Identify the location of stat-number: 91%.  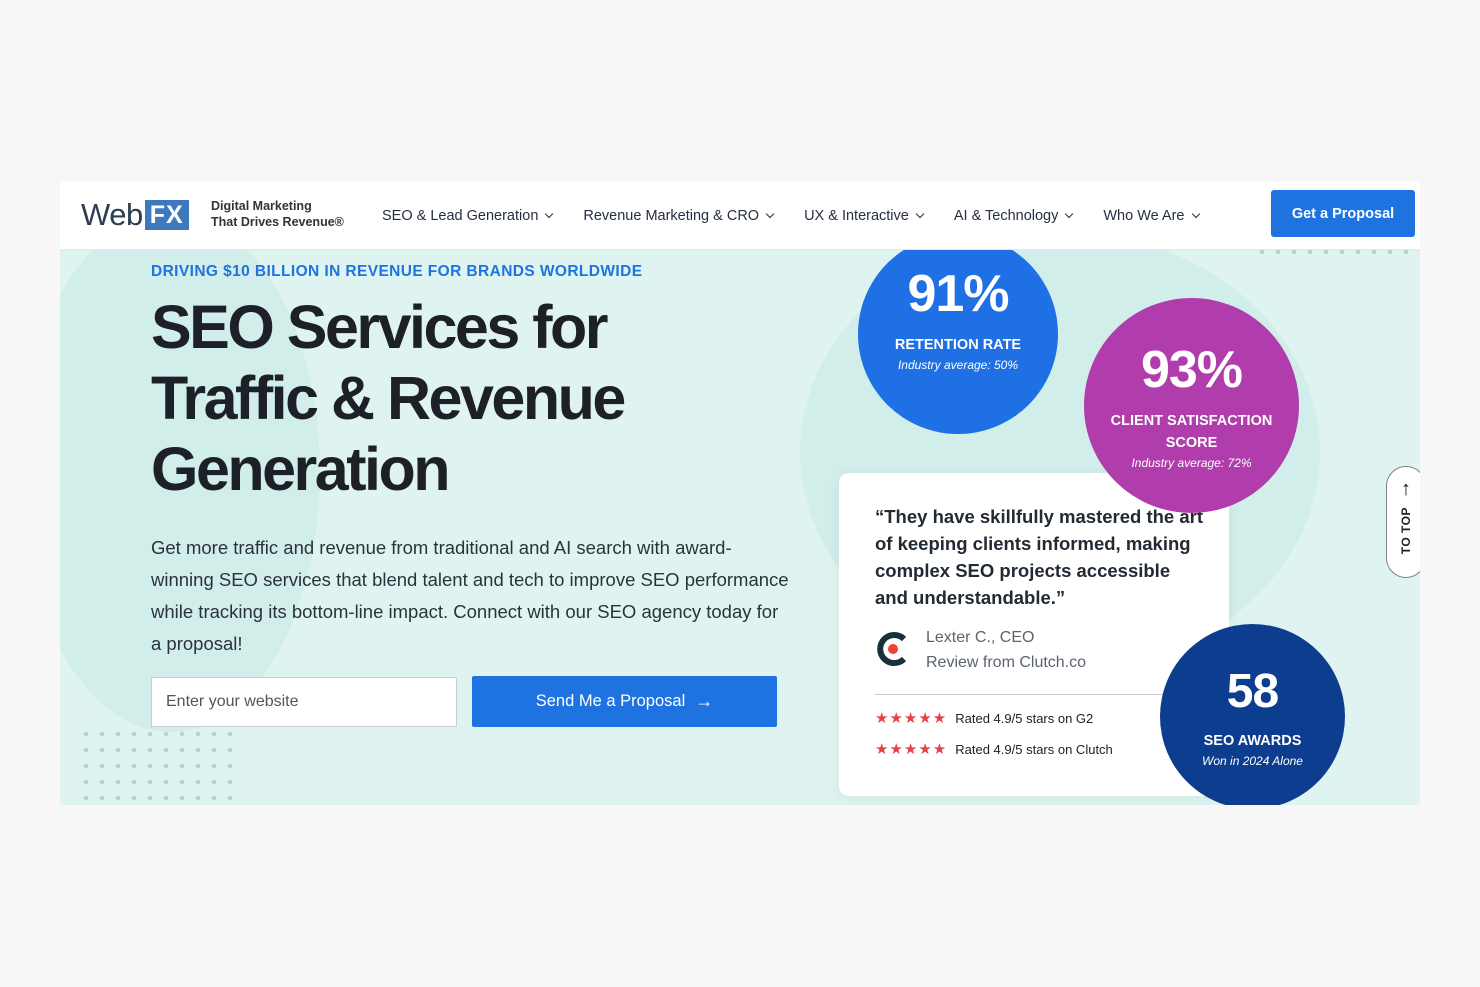
(958, 294).